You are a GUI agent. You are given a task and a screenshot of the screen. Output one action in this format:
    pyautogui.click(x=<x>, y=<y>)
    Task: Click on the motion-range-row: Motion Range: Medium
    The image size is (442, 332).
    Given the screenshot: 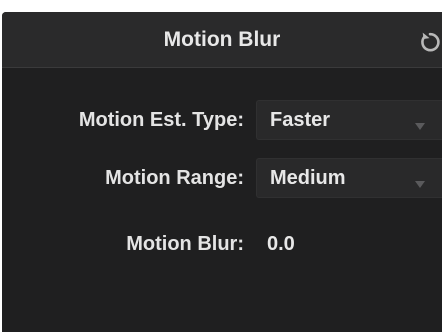 What is the action you would take?
    pyautogui.click(x=222, y=178)
    